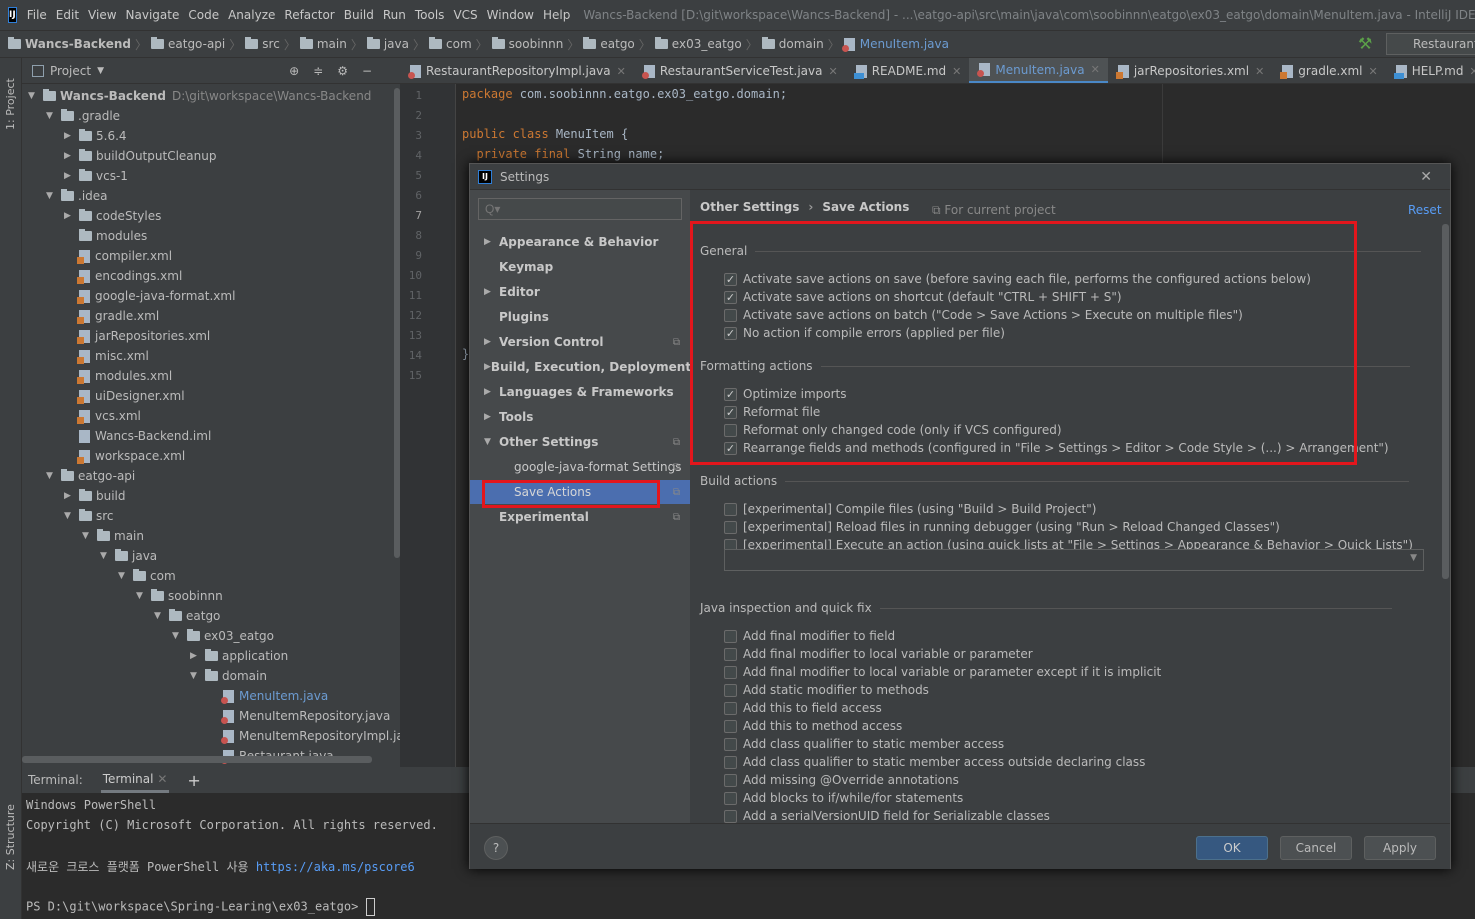 The height and width of the screenshot is (919, 1475). Describe the element at coordinates (465, 15) in the screenshot. I see `menu-vcs: VCS` at that location.